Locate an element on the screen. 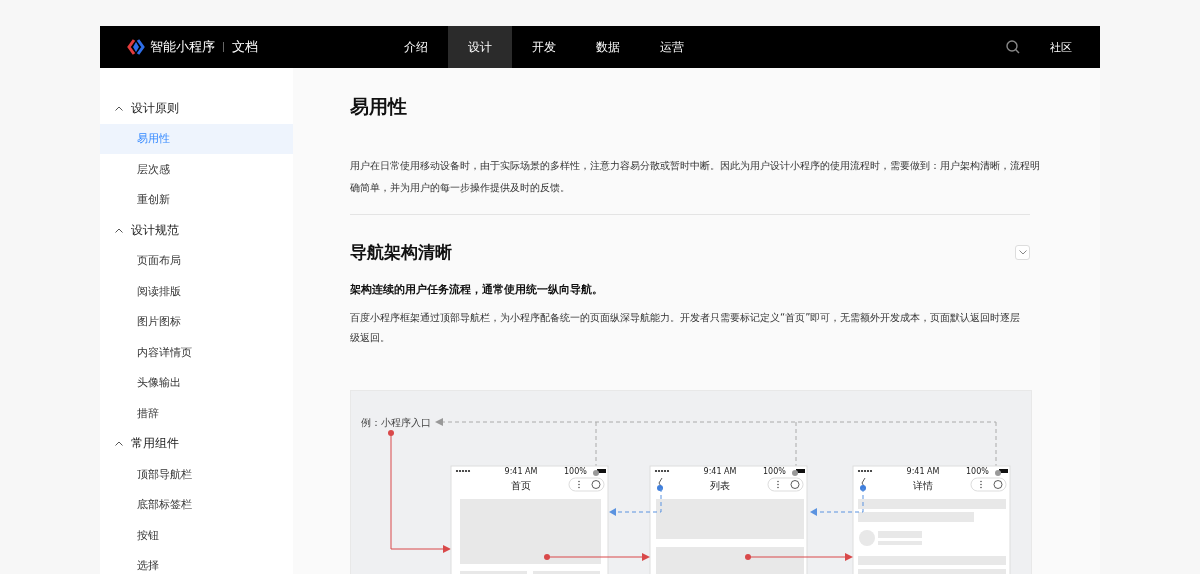 The image size is (1200, 574). sidebar-item: 措辞 is located at coordinates (196, 413).